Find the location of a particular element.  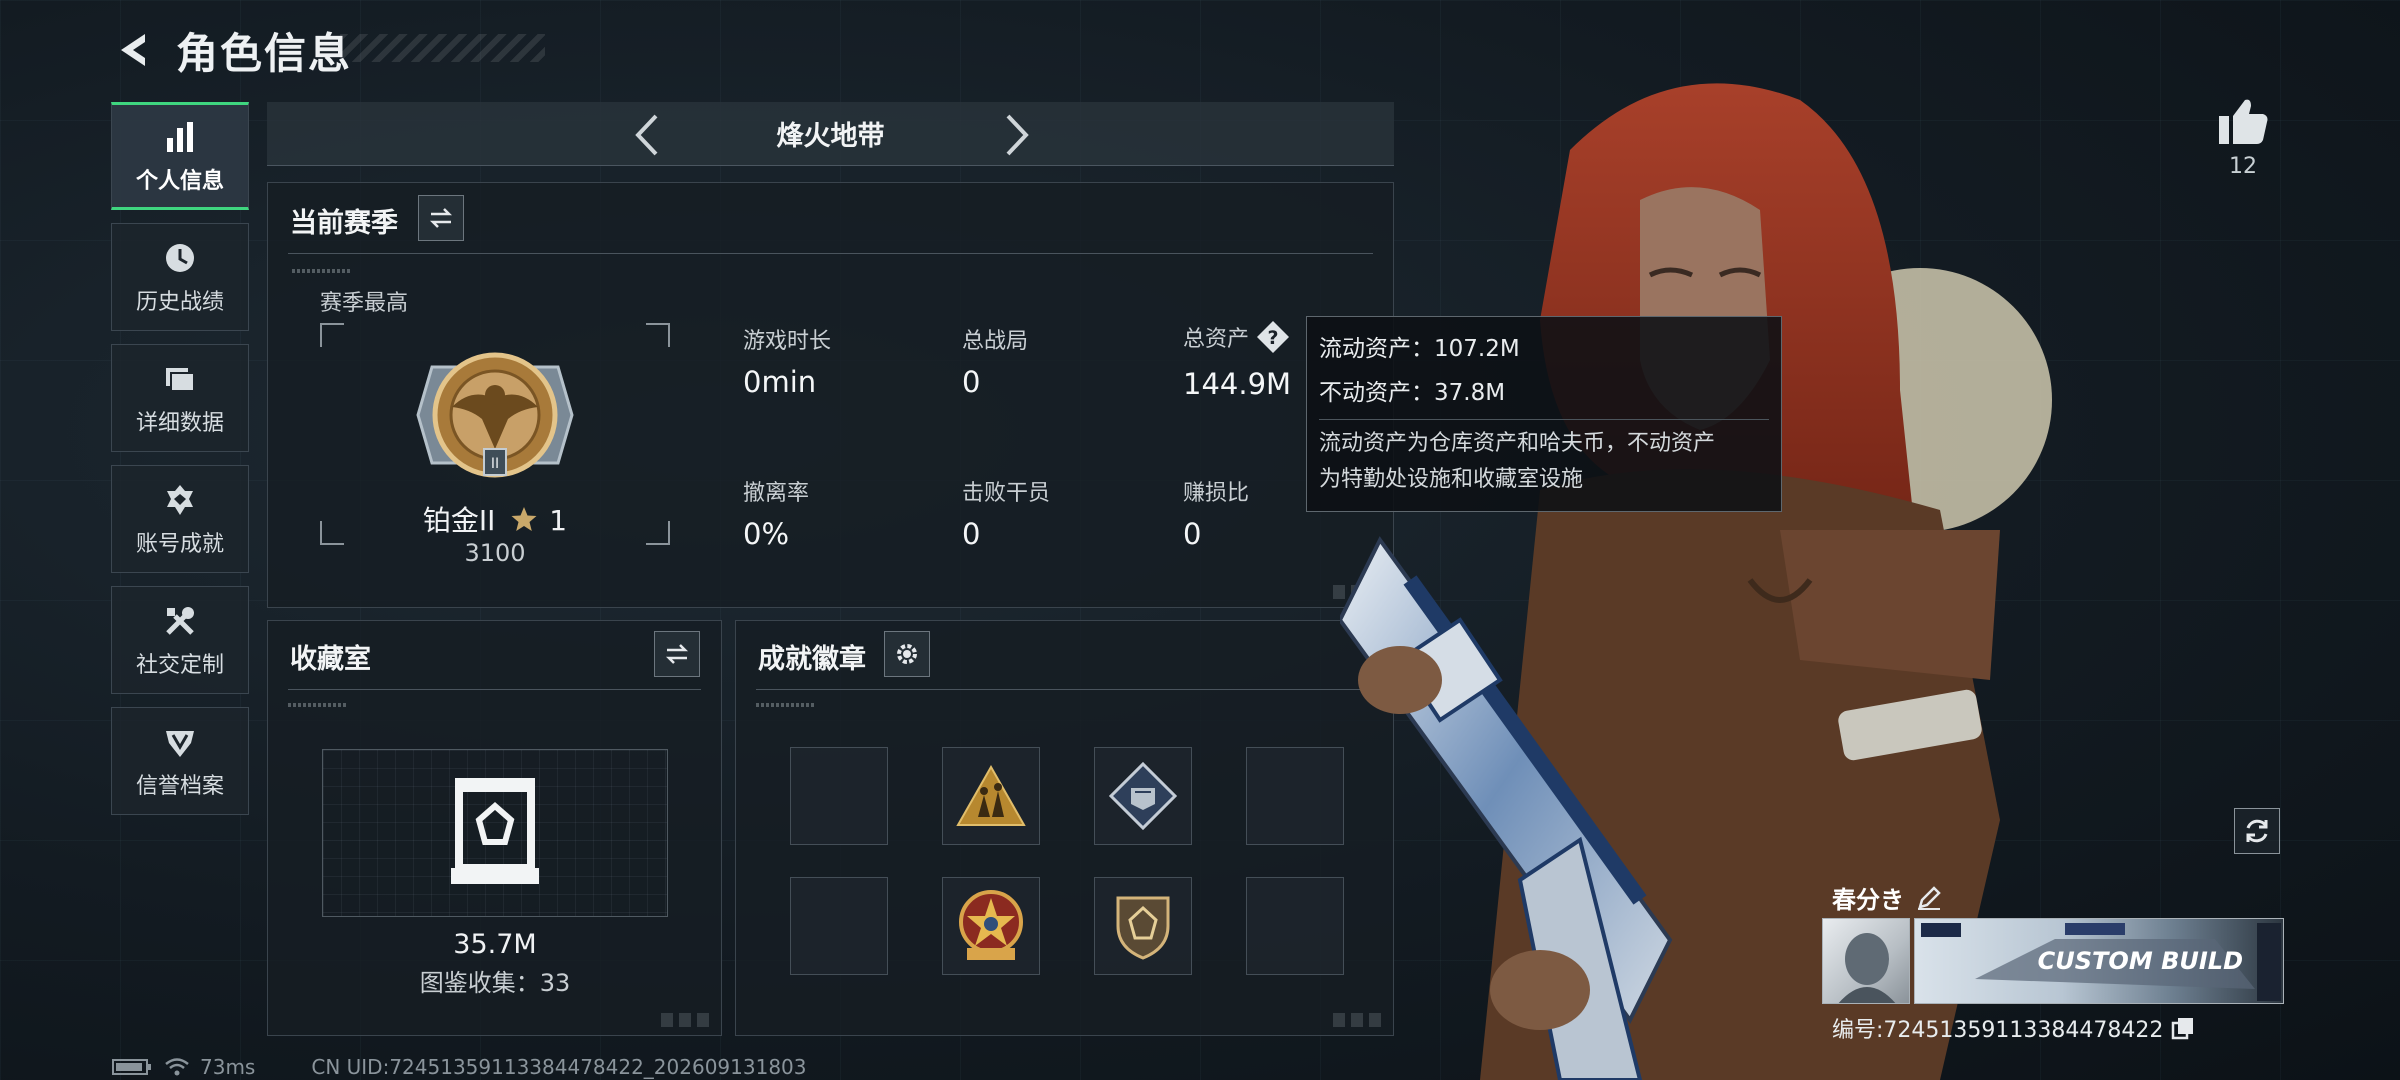

badges-title: 成就徽章 is located at coordinates (812, 659).